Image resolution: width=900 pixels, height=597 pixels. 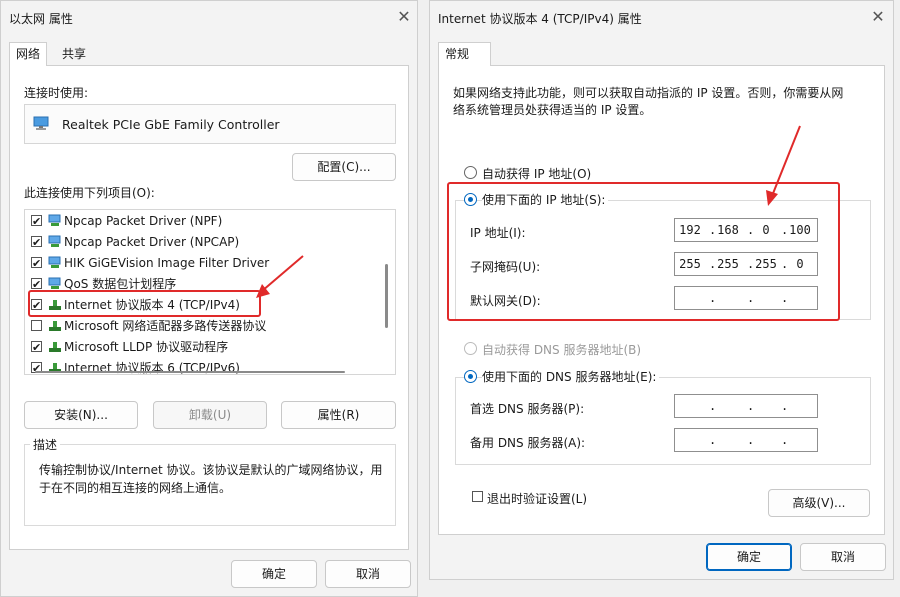 I want to click on tab-network: 网络, so click(x=28, y=54).